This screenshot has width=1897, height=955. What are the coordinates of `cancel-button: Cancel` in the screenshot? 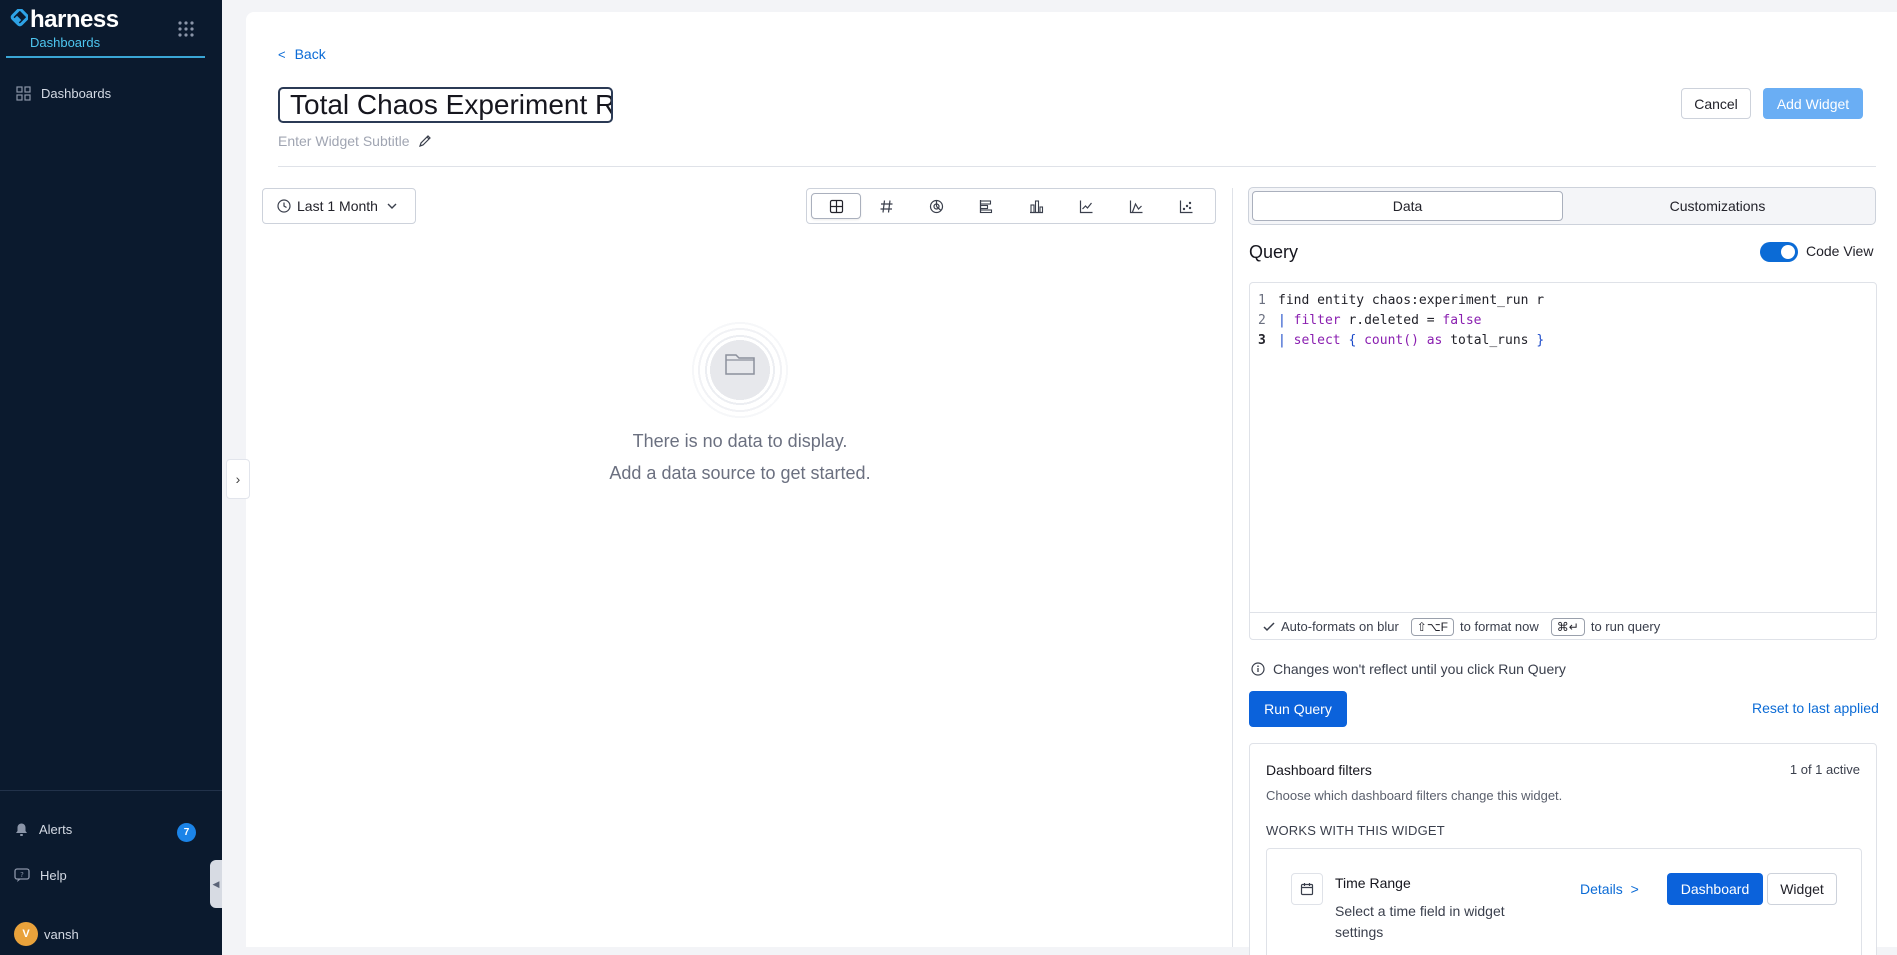 It's located at (1716, 103).